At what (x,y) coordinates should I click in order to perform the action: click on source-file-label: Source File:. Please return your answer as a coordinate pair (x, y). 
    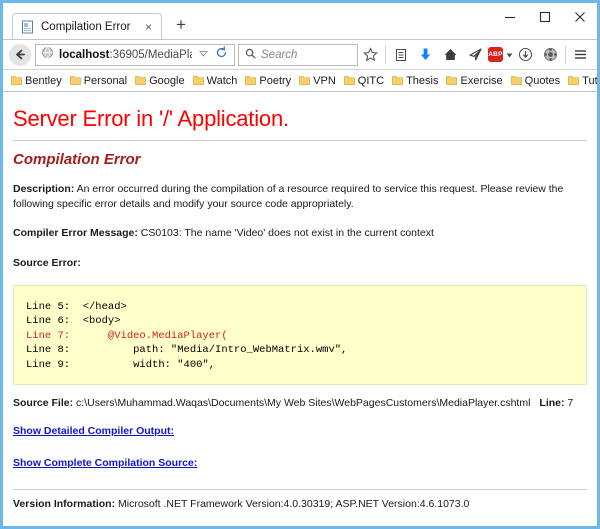
    Looking at the image, I should click on (43, 403).